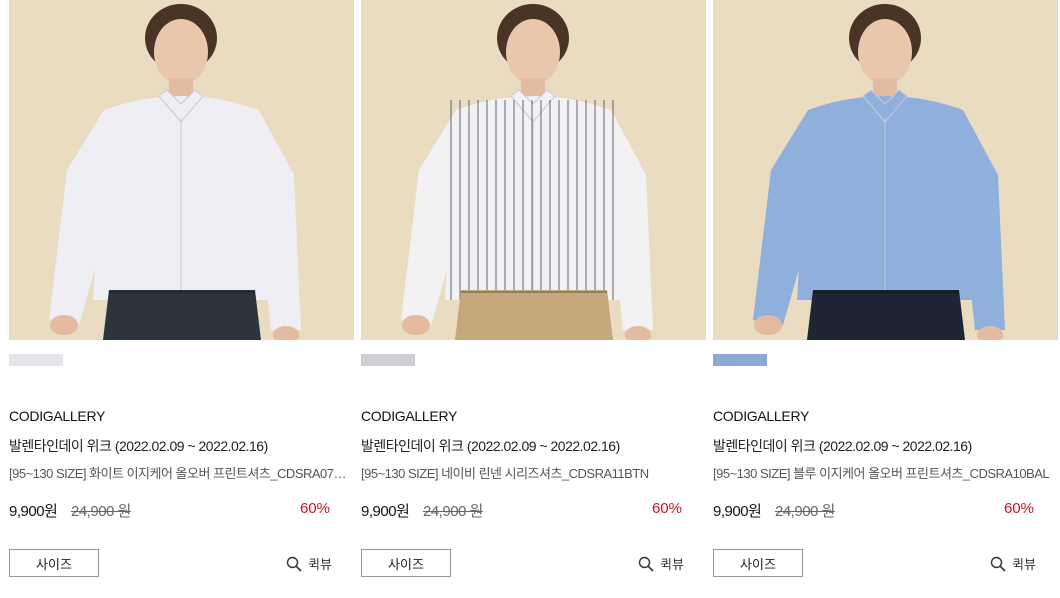 The height and width of the screenshot is (598, 1060). I want to click on model-striped-shirt-photo, so click(527, 172).